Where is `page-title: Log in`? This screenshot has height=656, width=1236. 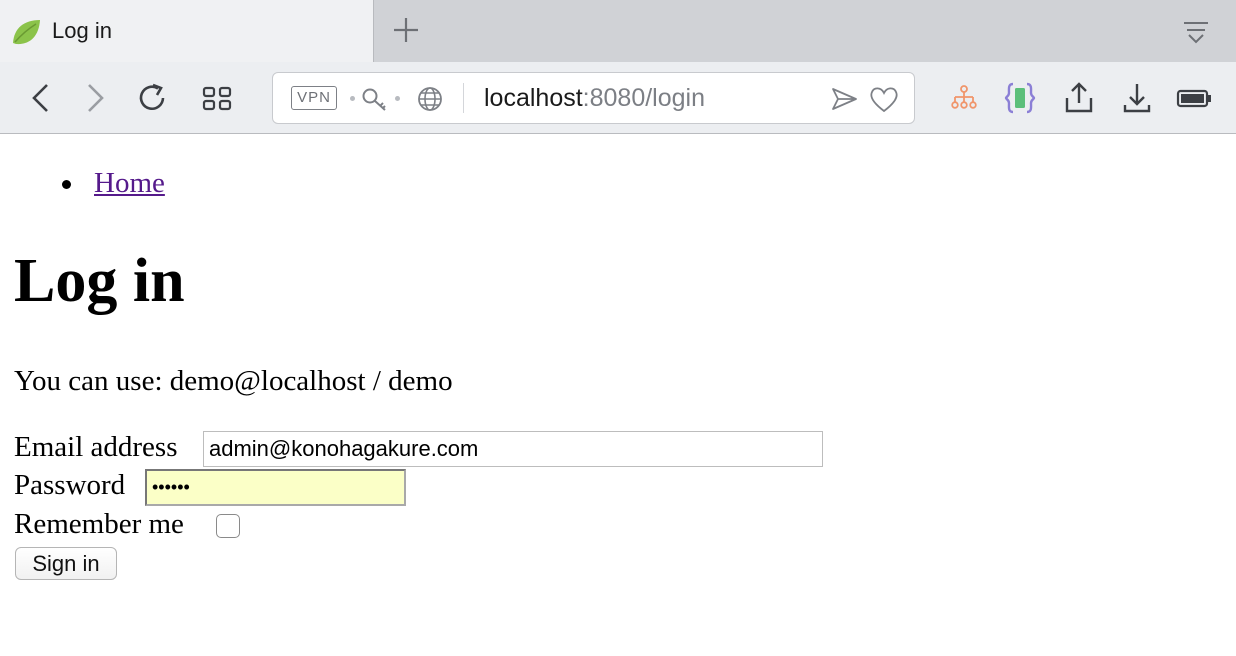 page-title: Log in is located at coordinates (99, 281).